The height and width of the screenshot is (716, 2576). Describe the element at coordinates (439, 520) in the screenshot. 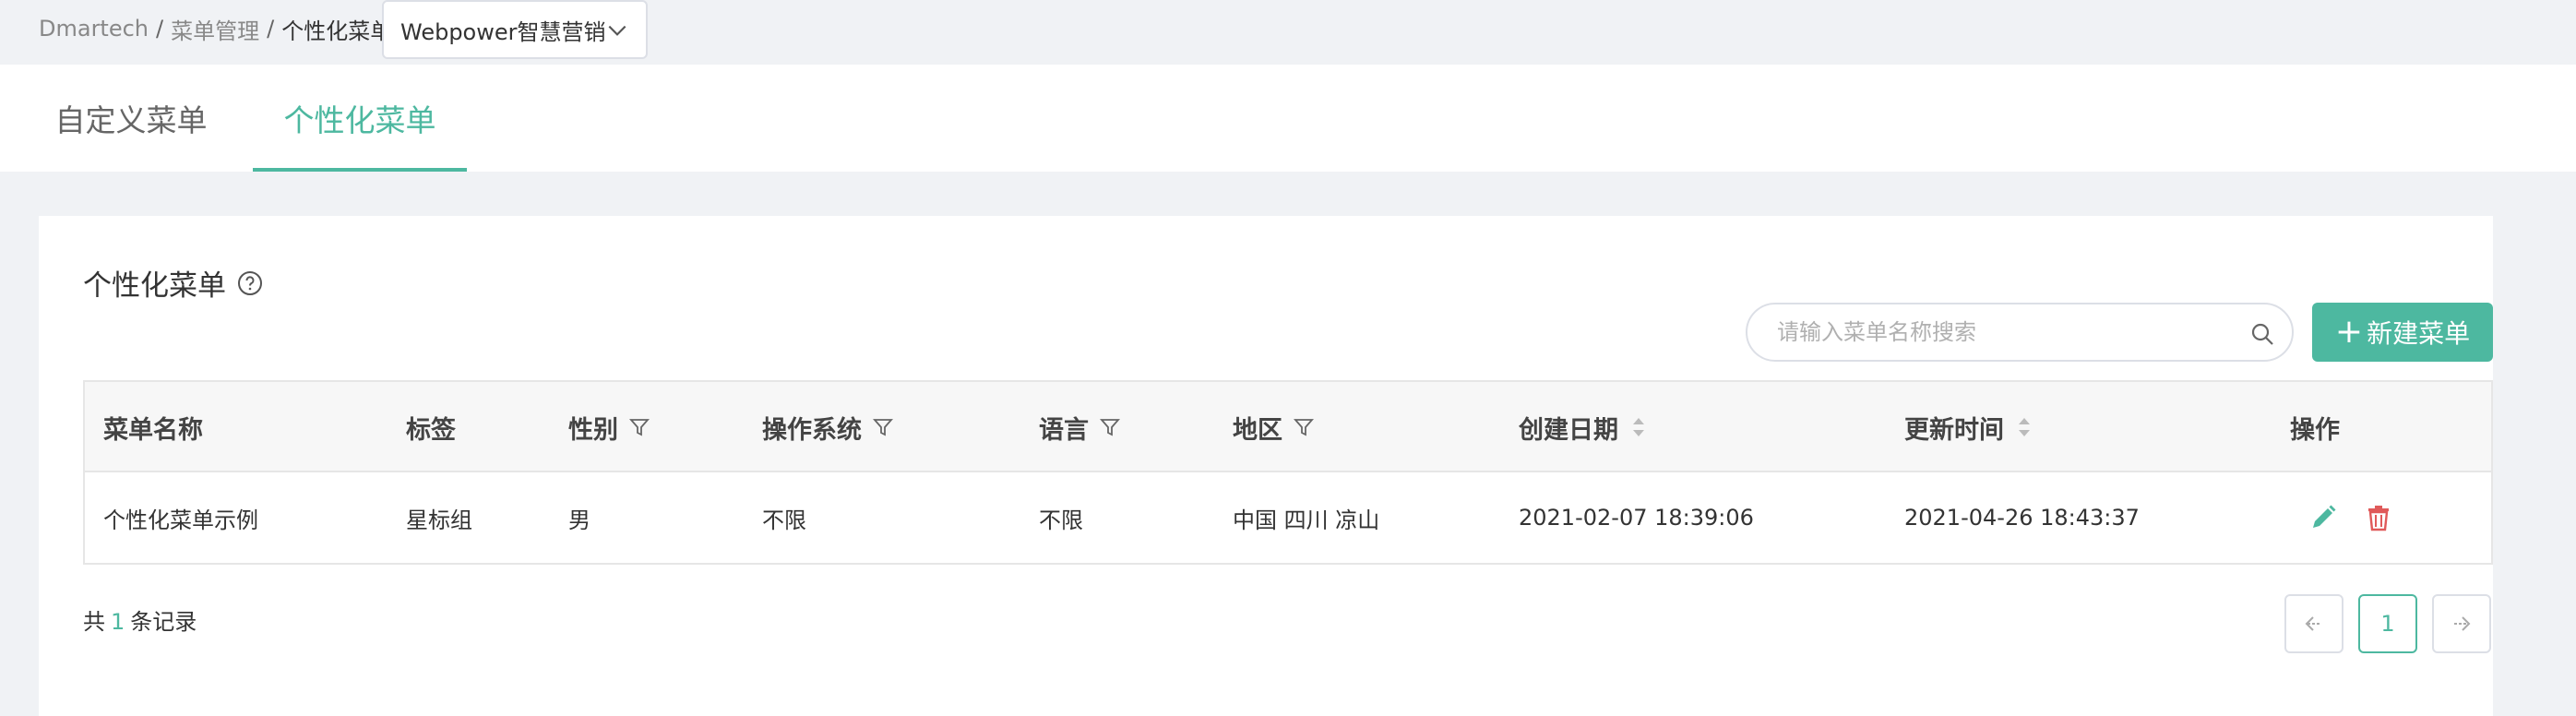

I see `cell-tag: 星标组` at that location.